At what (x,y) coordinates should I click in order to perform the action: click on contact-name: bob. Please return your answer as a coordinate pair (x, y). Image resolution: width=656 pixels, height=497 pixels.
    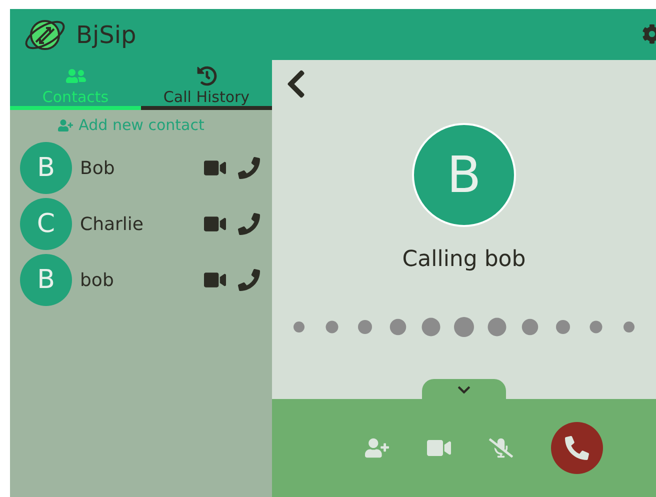
    Looking at the image, I should click on (142, 280).